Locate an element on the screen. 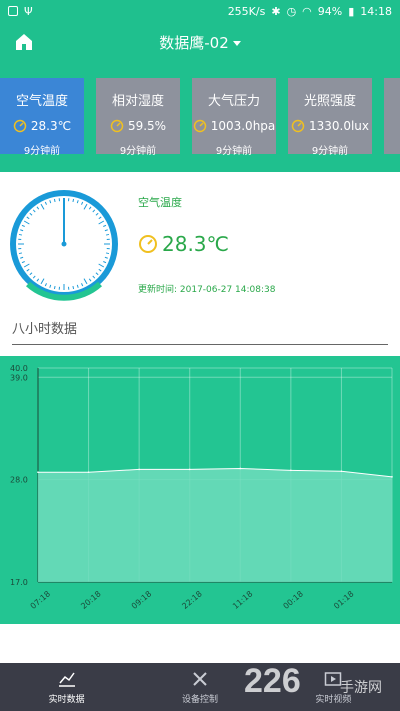  x-tick-label: 11:18 is located at coordinates (242, 600).